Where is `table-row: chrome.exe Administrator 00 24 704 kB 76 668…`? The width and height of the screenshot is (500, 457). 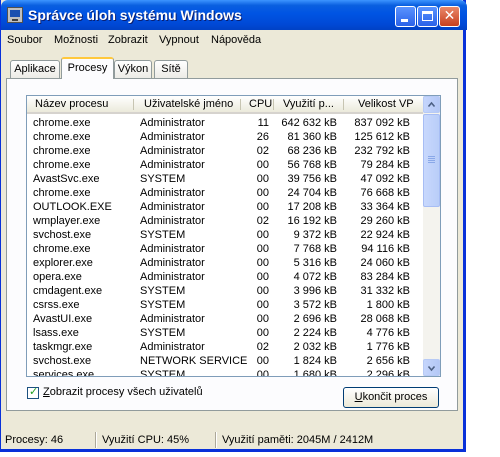 table-row: chrome.exe Administrator 00 24 704 kB 76 668… is located at coordinates (225, 193).